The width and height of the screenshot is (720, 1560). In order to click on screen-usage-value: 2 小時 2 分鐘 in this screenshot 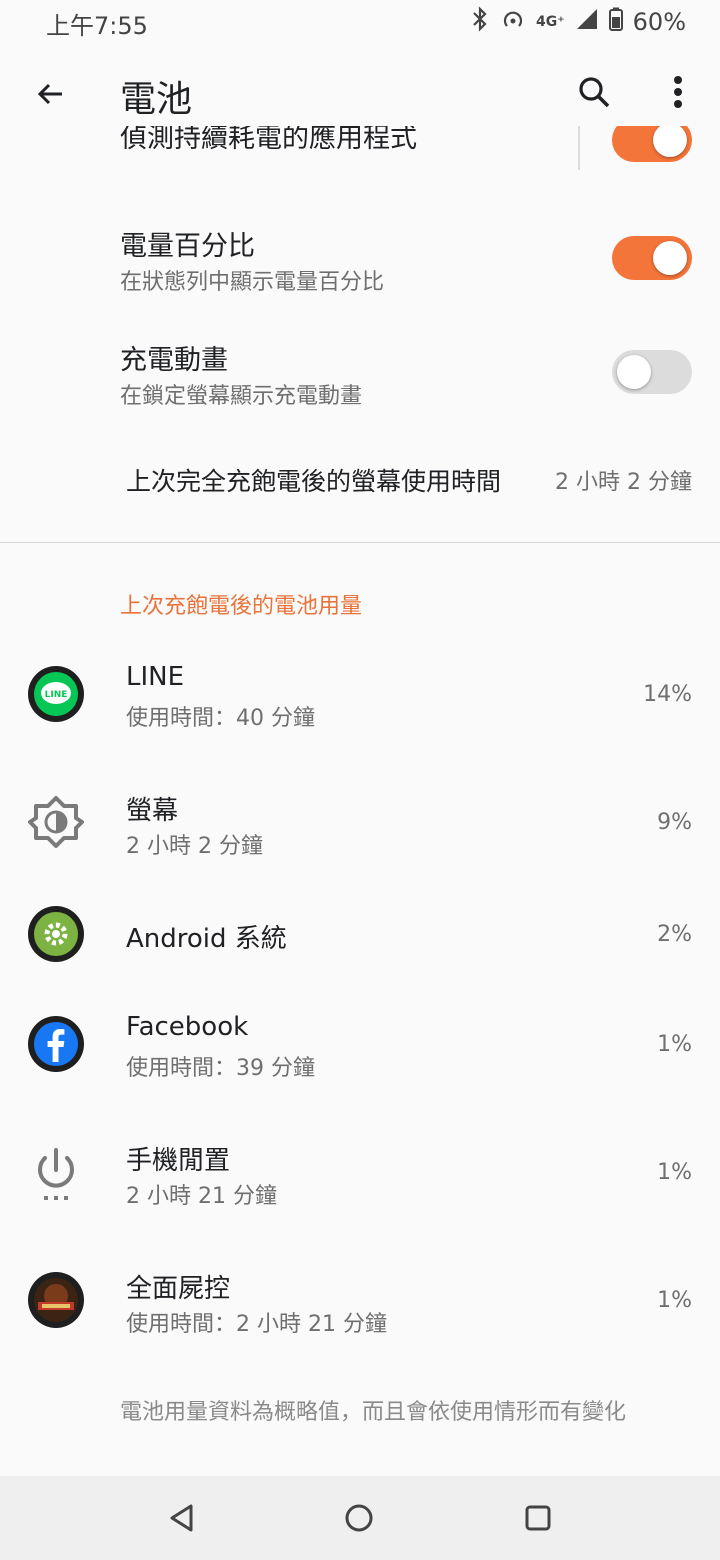, I will do `click(623, 482)`.